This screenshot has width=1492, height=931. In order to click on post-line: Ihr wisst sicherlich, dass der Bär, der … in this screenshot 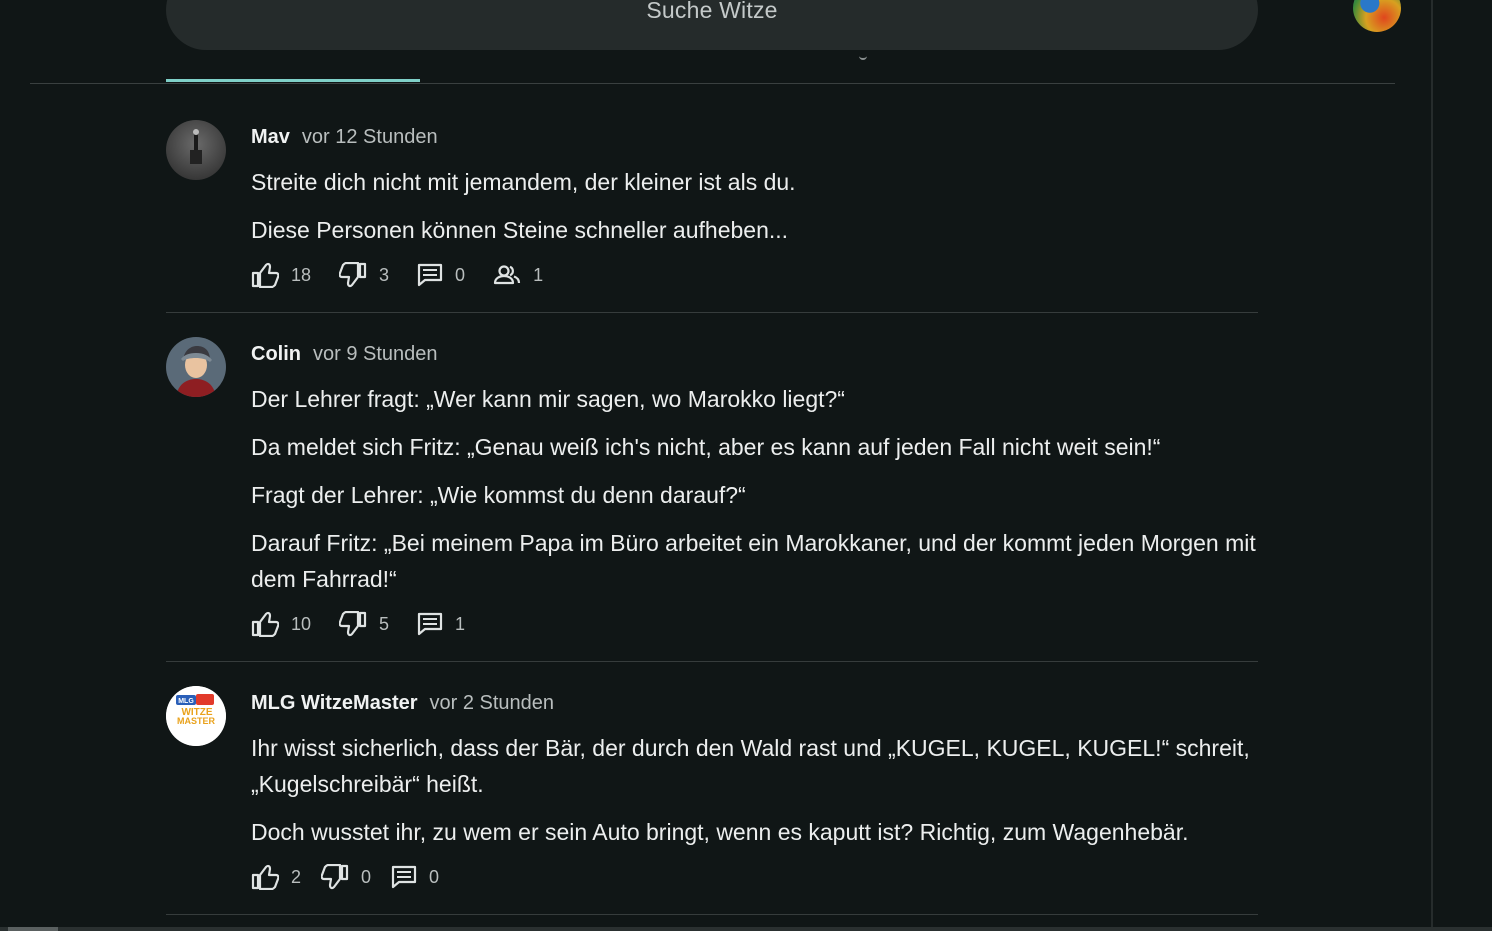, I will do `click(750, 766)`.